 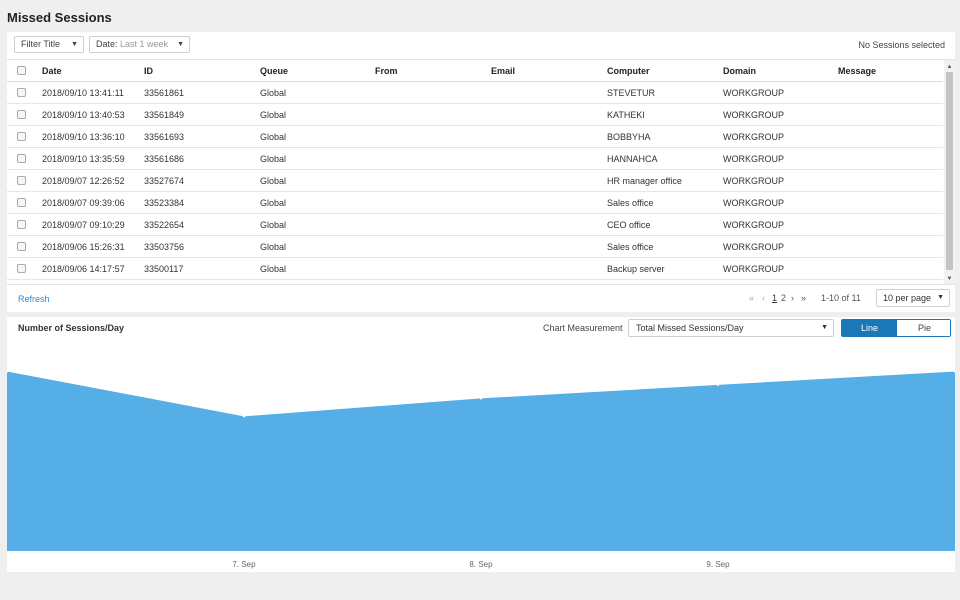 What do you see at coordinates (841, 298) in the screenshot?
I see `page-range: 1-10 of 11` at bounding box center [841, 298].